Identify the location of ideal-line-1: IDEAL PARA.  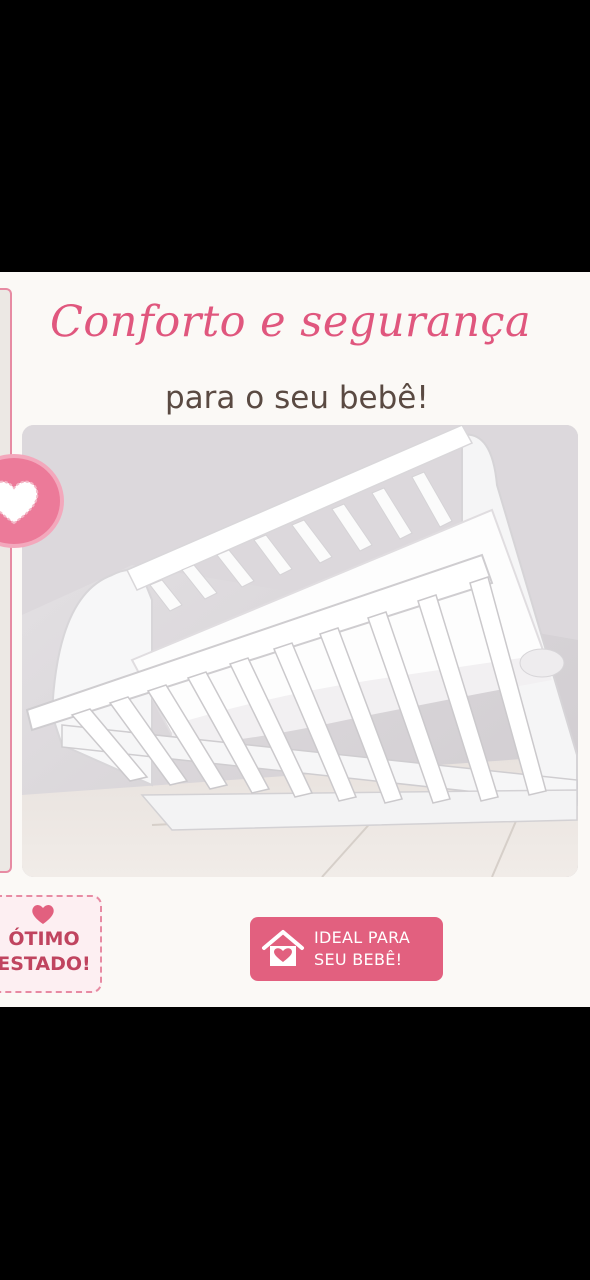
(362, 937).